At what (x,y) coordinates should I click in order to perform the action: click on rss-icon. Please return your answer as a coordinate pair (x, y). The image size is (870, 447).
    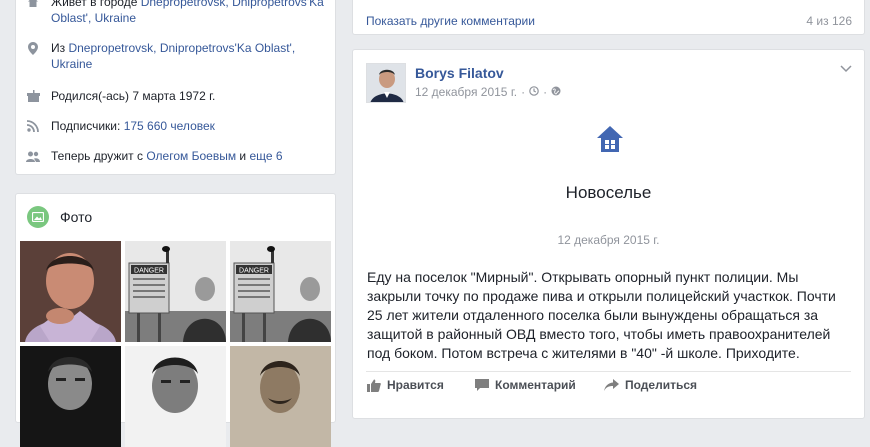
    Looking at the image, I should click on (33, 126).